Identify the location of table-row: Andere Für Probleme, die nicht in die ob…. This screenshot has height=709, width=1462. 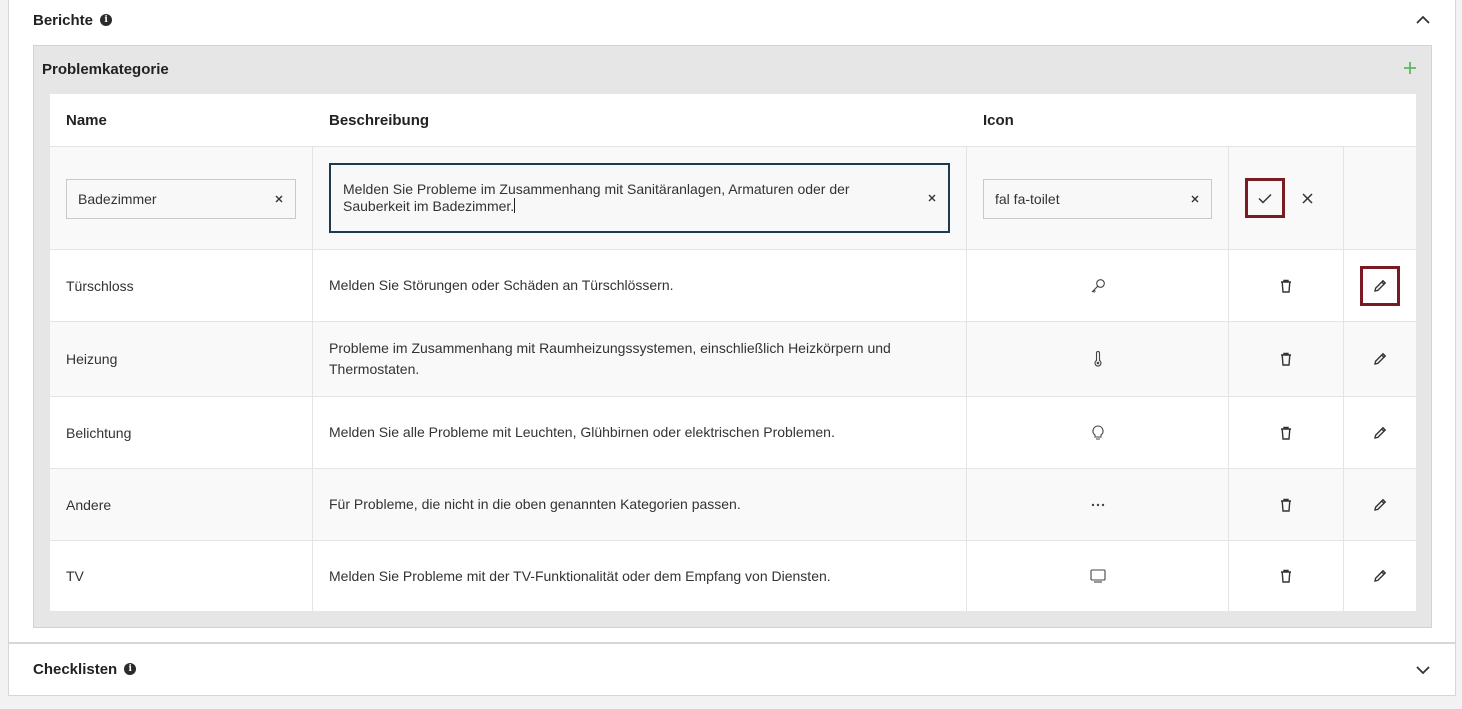
(733, 504).